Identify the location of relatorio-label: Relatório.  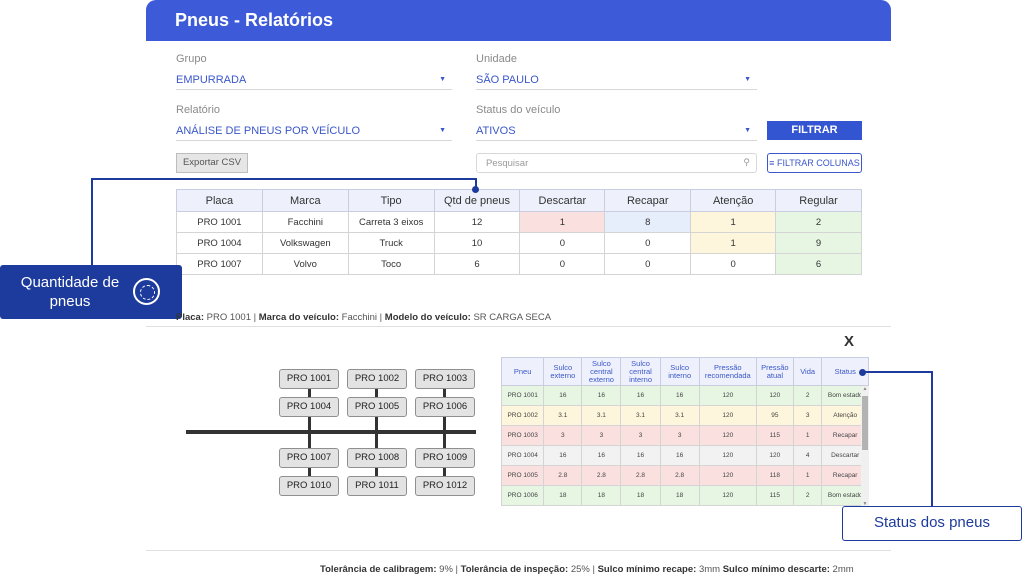
(198, 110).